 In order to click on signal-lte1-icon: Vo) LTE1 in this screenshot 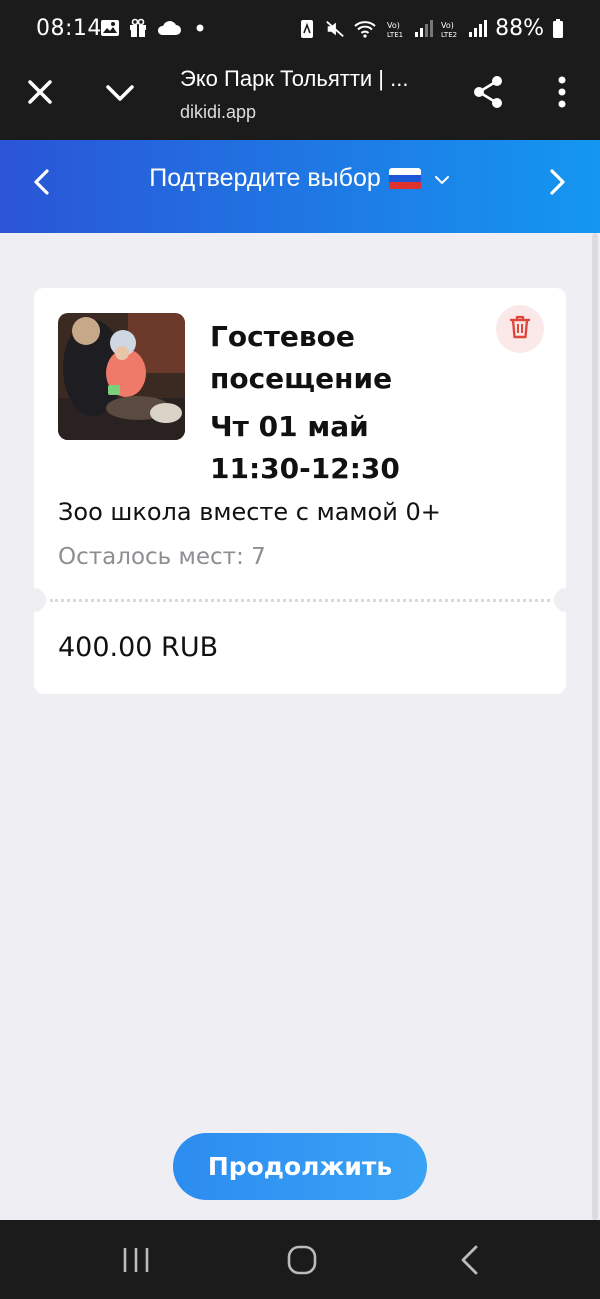, I will do `click(410, 29)`.